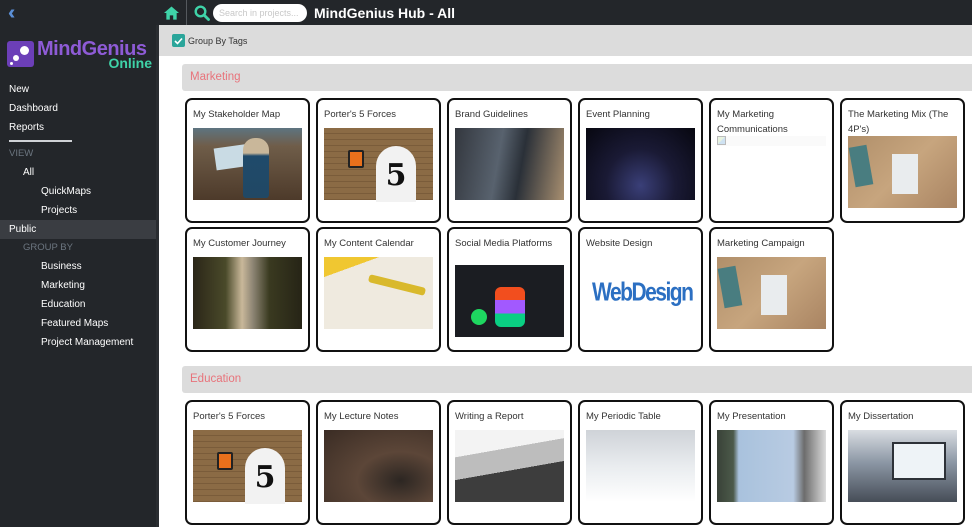  I want to click on project-card: My Content Calendar, so click(378, 289).